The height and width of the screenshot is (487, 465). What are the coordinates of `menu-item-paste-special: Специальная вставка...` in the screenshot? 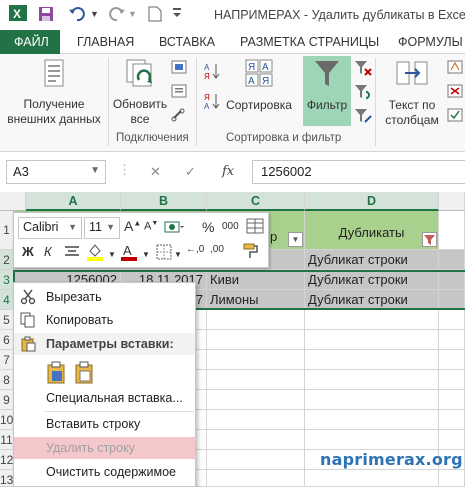 It's located at (104, 398).